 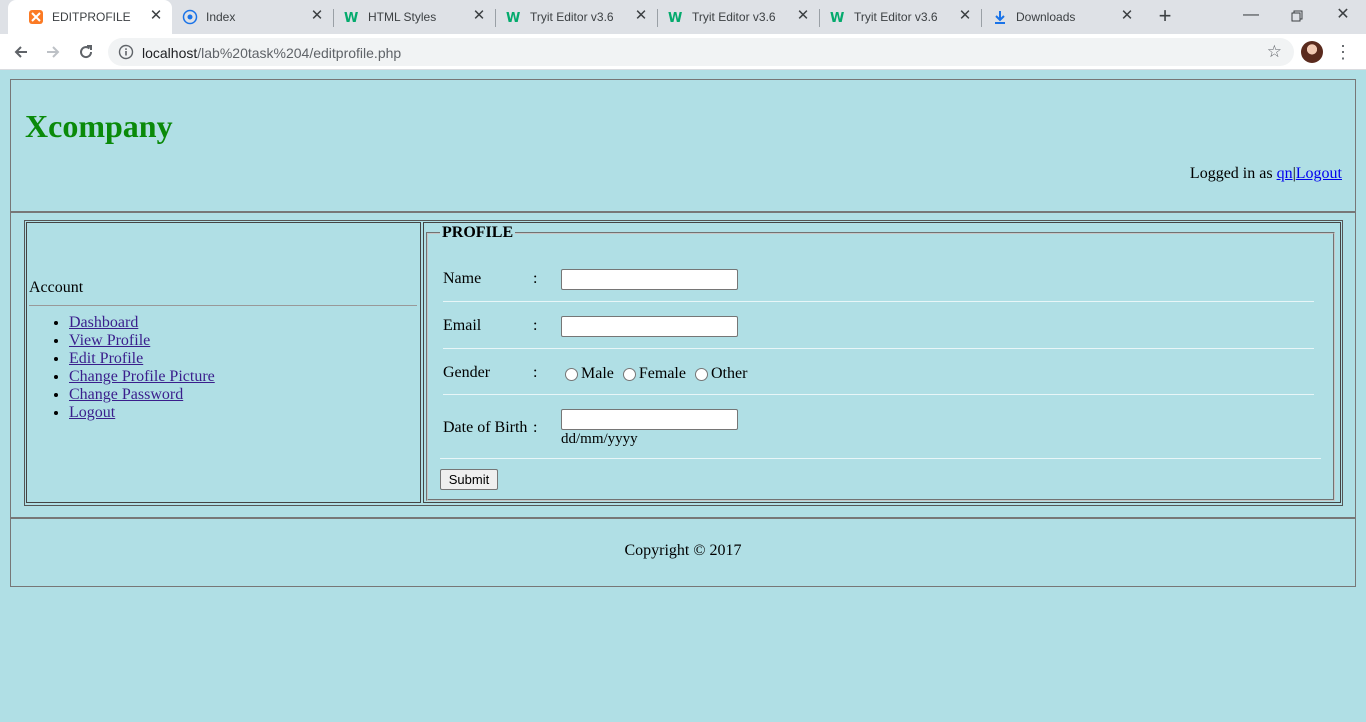 I want to click on url-path: /lab%20task%204/editprofile.php, so click(x=299, y=53).